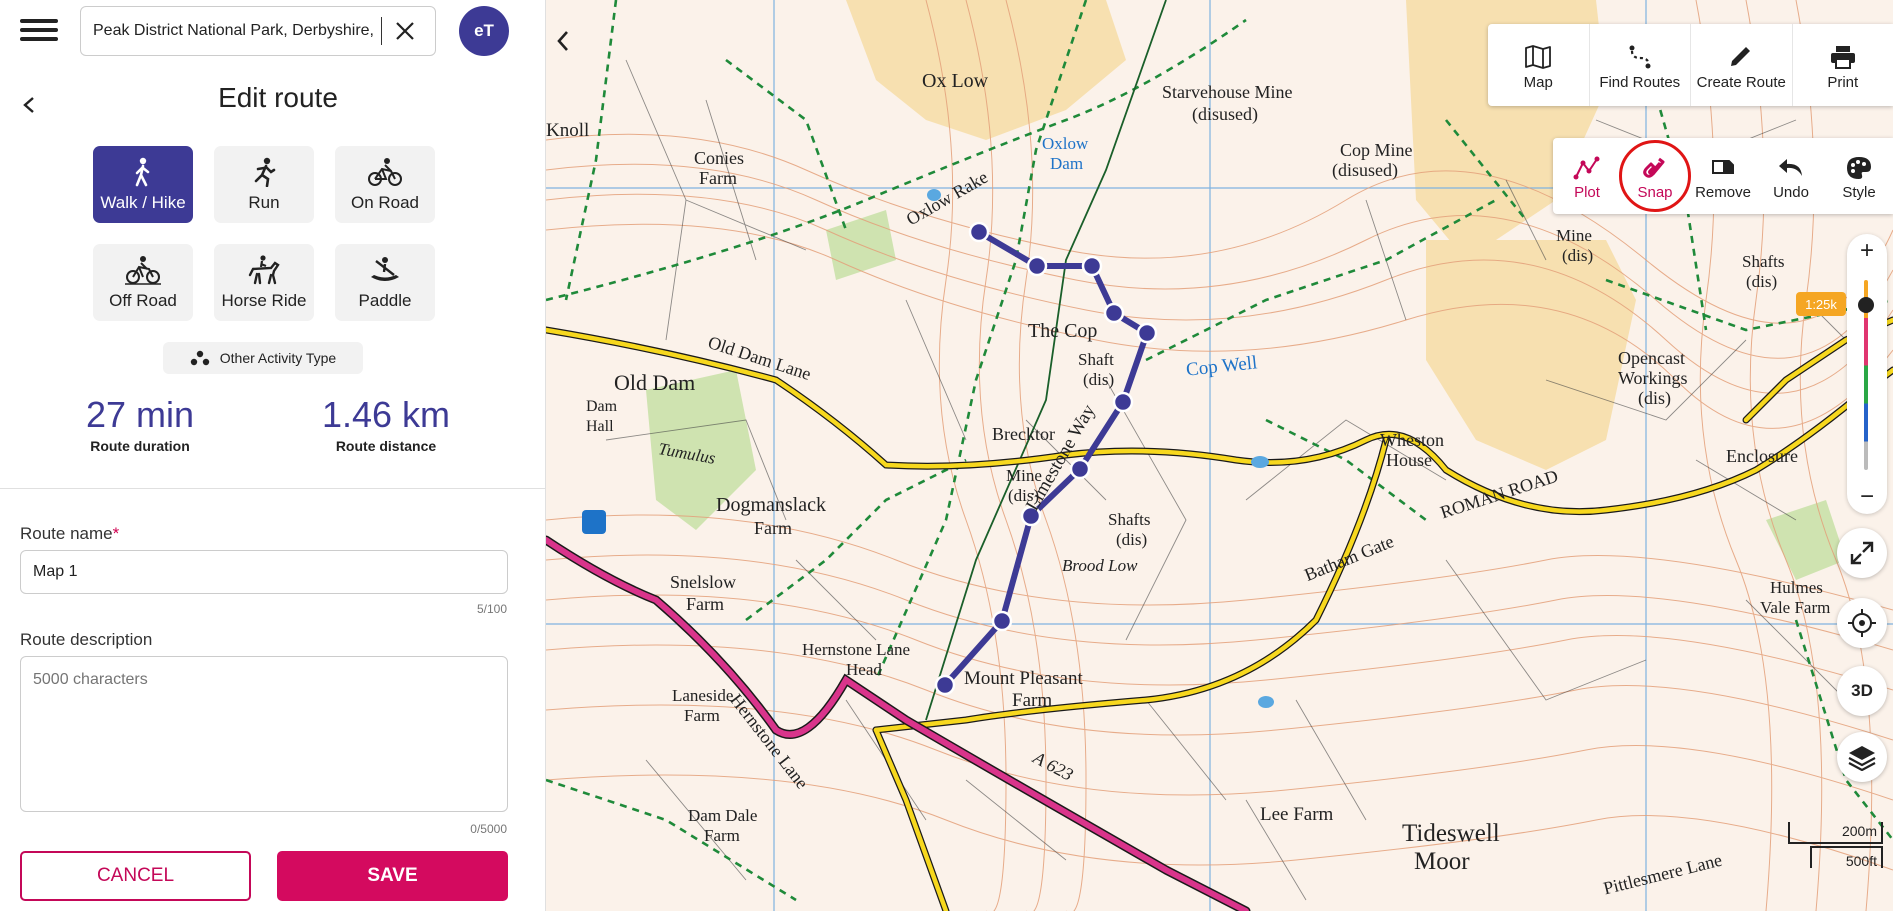  What do you see at coordinates (392, 876) in the screenshot?
I see `save-button: SAVE` at bounding box center [392, 876].